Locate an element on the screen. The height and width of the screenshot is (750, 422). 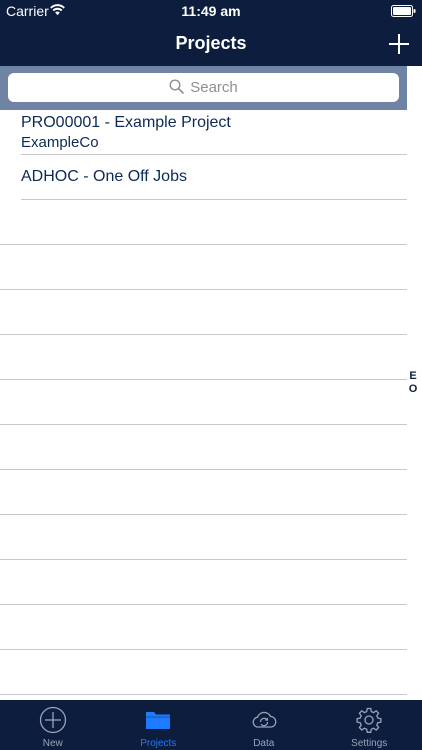
cloud-sync-icon is located at coordinates (264, 719).